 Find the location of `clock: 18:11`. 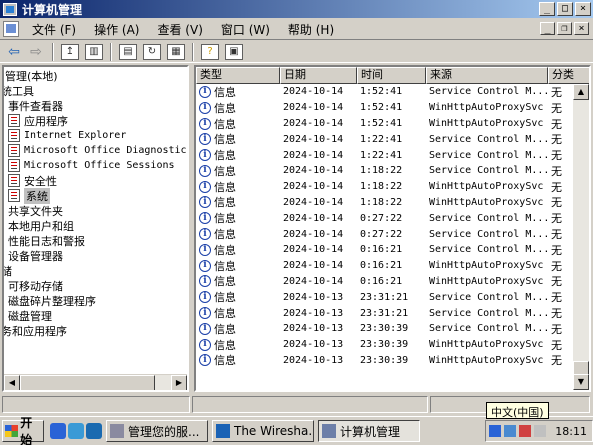

clock: 18:11 is located at coordinates (571, 431).